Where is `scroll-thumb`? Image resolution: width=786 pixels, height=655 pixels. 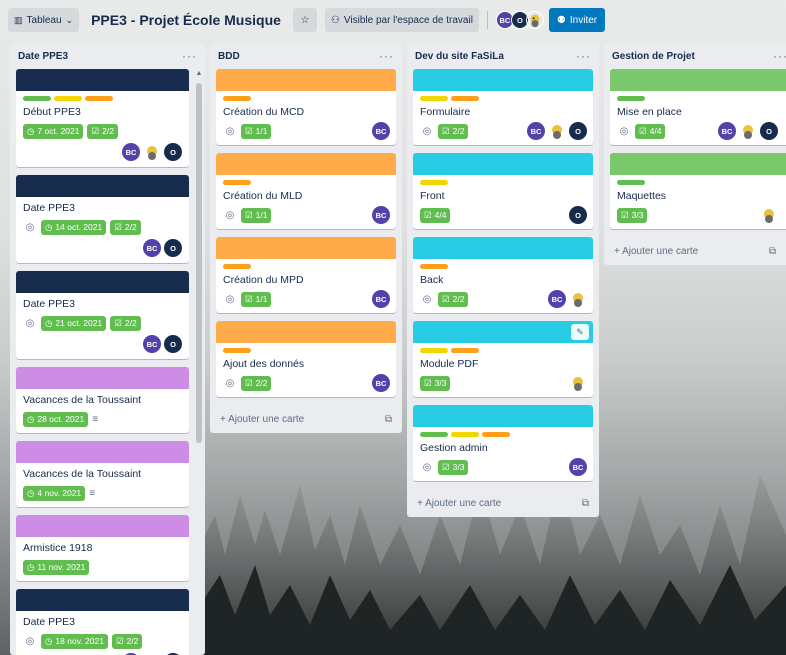 scroll-thumb is located at coordinates (199, 263).